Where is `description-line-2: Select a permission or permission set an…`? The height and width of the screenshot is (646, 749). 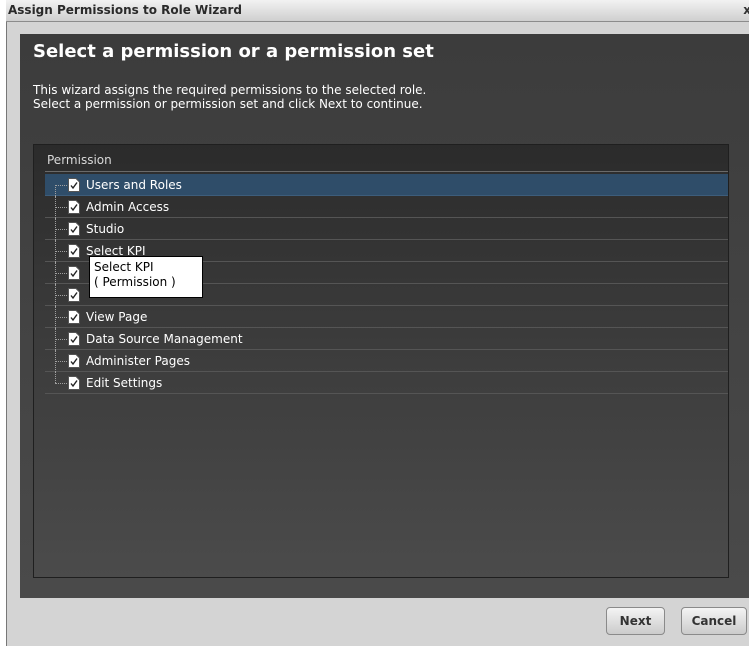 description-line-2: Select a permission or permission set an… is located at coordinates (228, 104).